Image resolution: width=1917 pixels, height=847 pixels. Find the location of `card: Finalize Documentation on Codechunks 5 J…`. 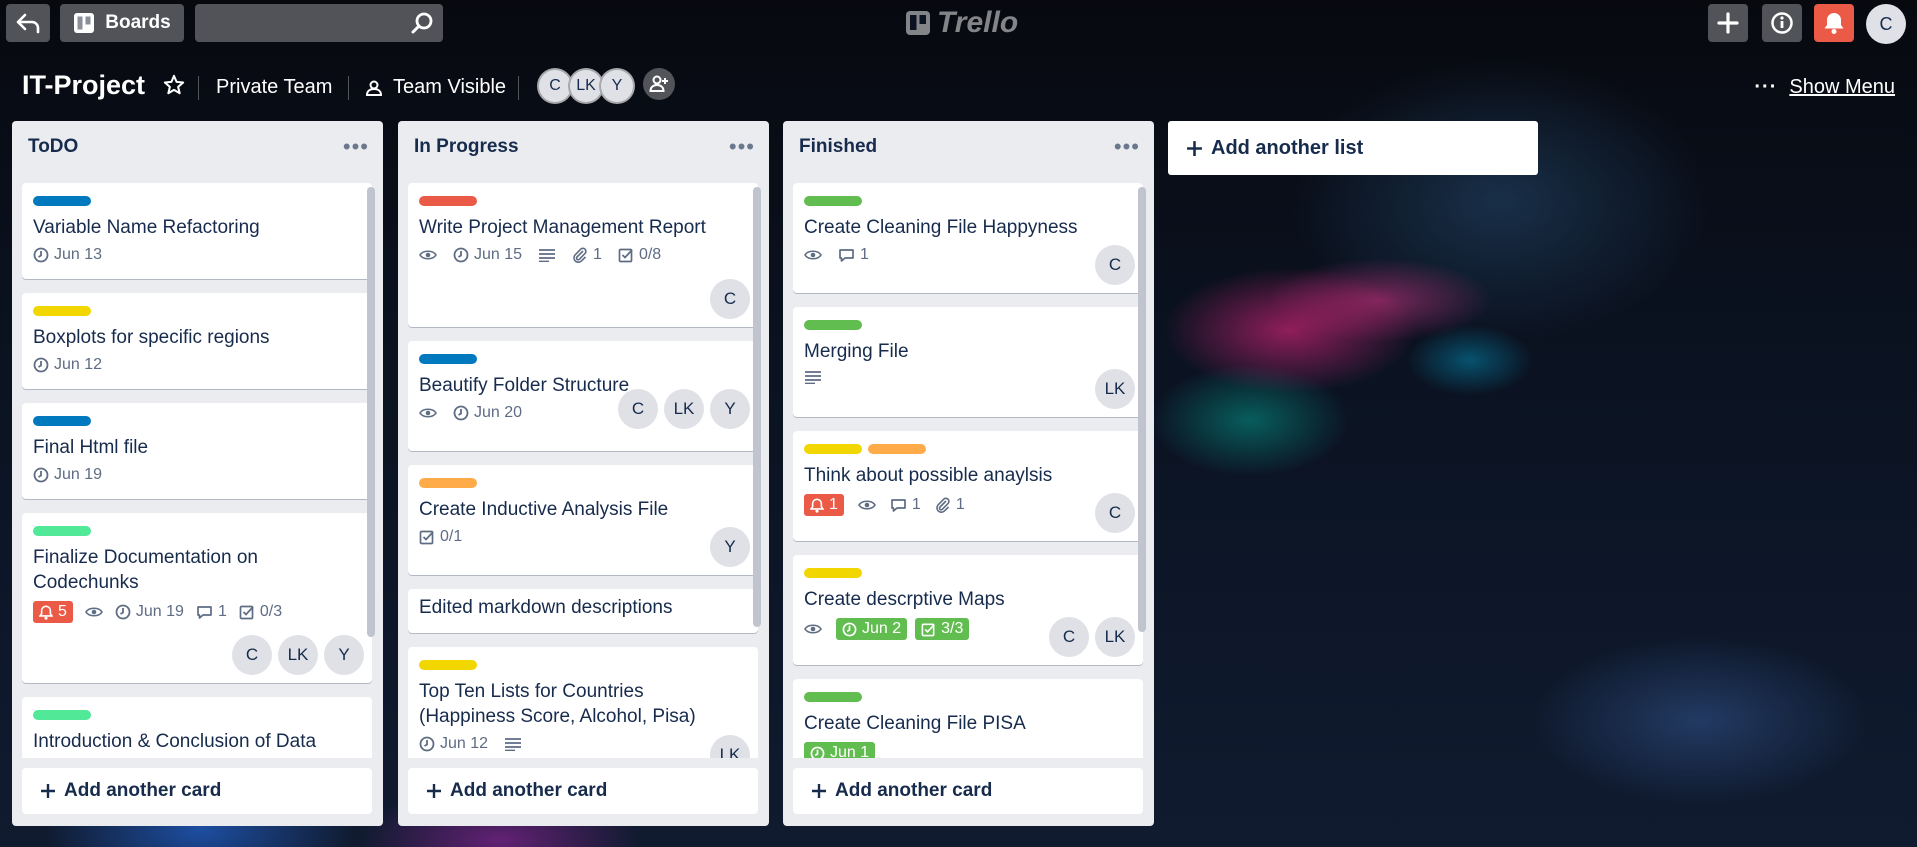

card: Finalize Documentation on Codechunks 5 J… is located at coordinates (197, 598).